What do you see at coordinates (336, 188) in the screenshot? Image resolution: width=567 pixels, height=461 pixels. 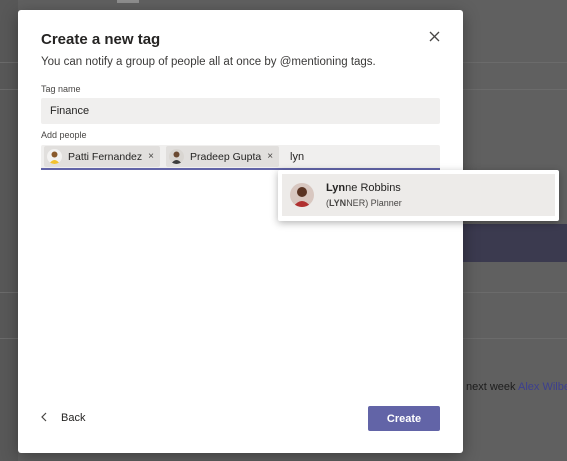 I see `suggestion-name-match: Lyn` at bounding box center [336, 188].